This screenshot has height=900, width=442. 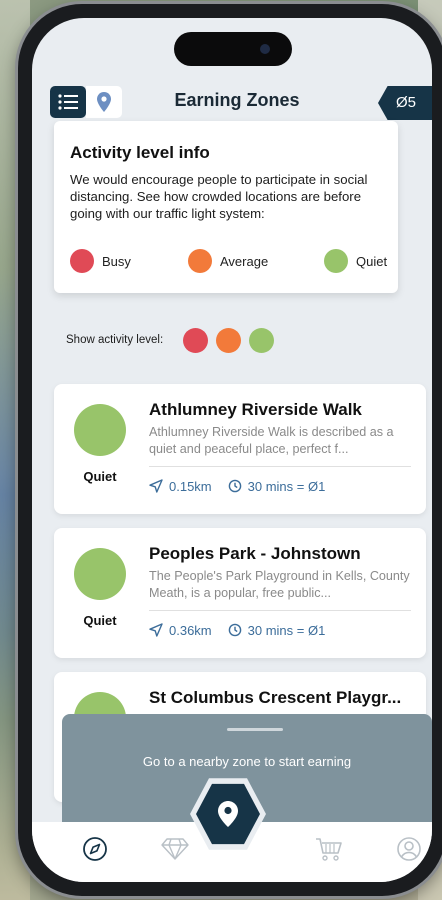 I want to click on nav-profile, so click(x=409, y=849).